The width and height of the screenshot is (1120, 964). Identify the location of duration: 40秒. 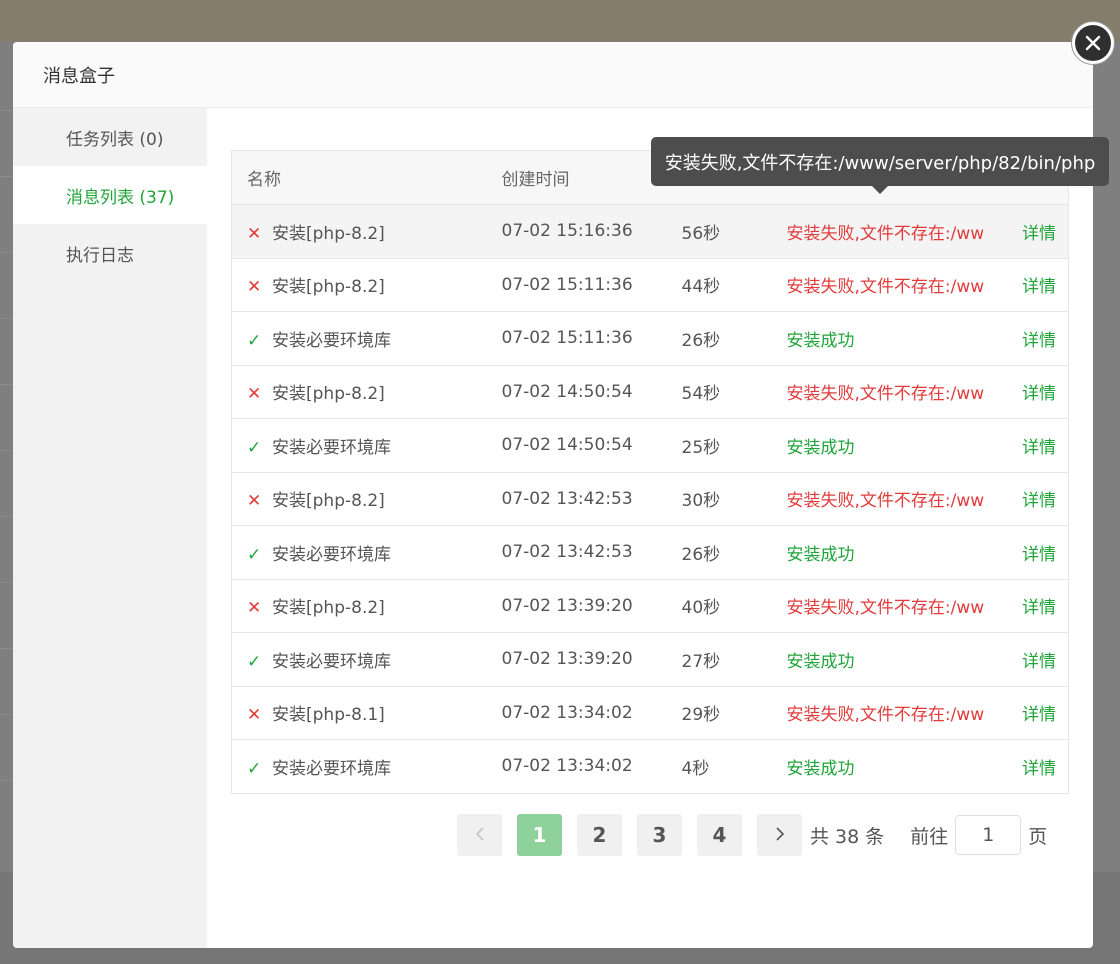
(701, 608).